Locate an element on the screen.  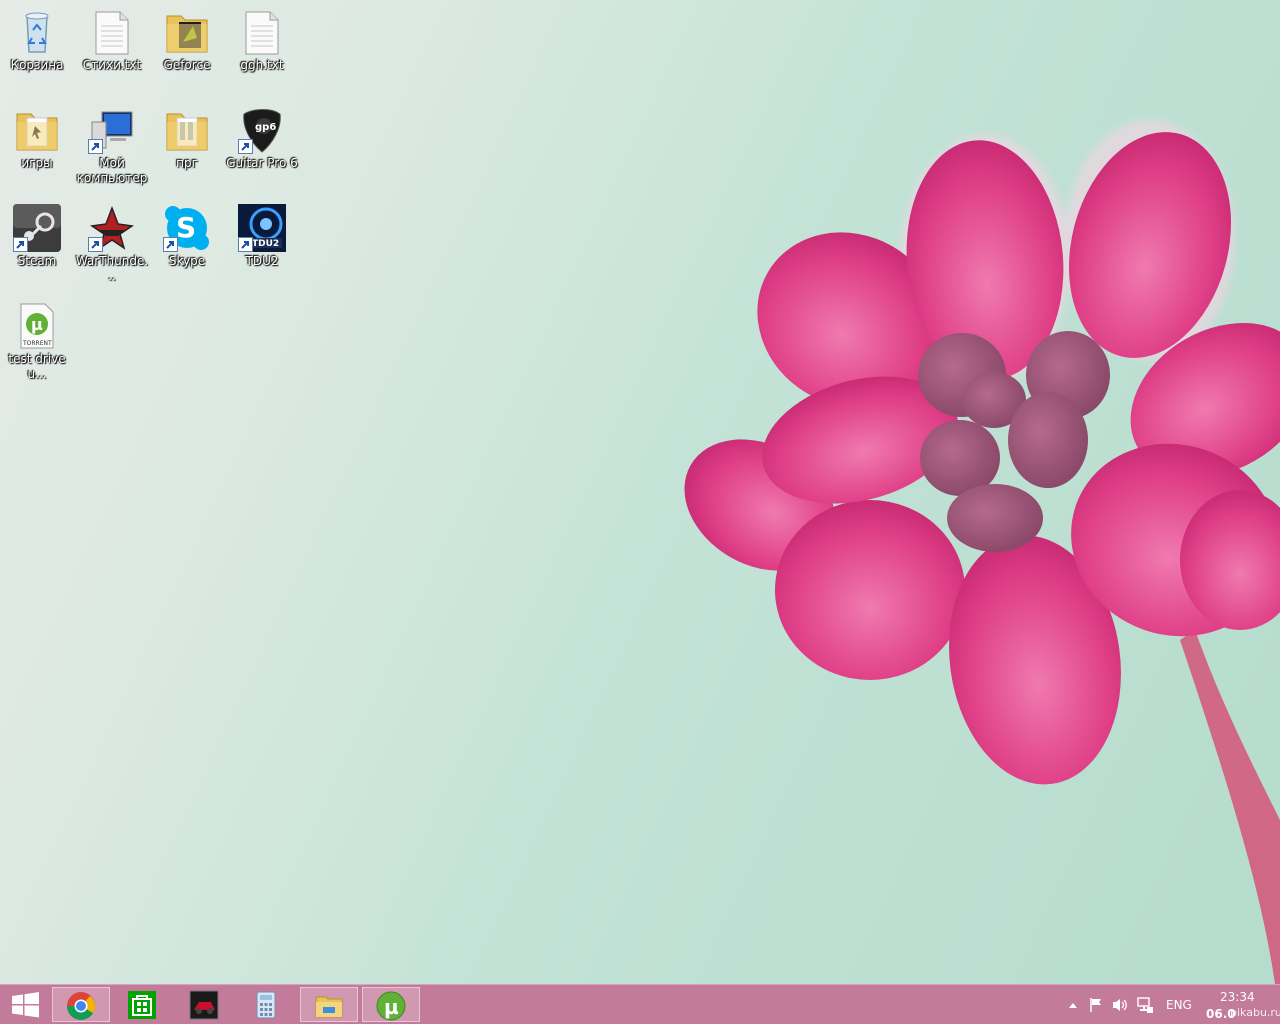
tdu2-icon: TDU2 is located at coordinates (262, 228).